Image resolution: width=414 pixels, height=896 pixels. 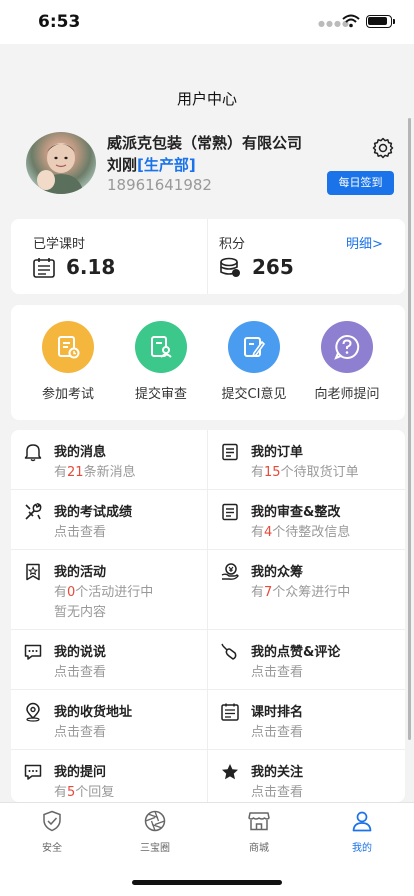 What do you see at coordinates (254, 361) in the screenshot?
I see `submit-ci-action: 提交CI意见` at bounding box center [254, 361].